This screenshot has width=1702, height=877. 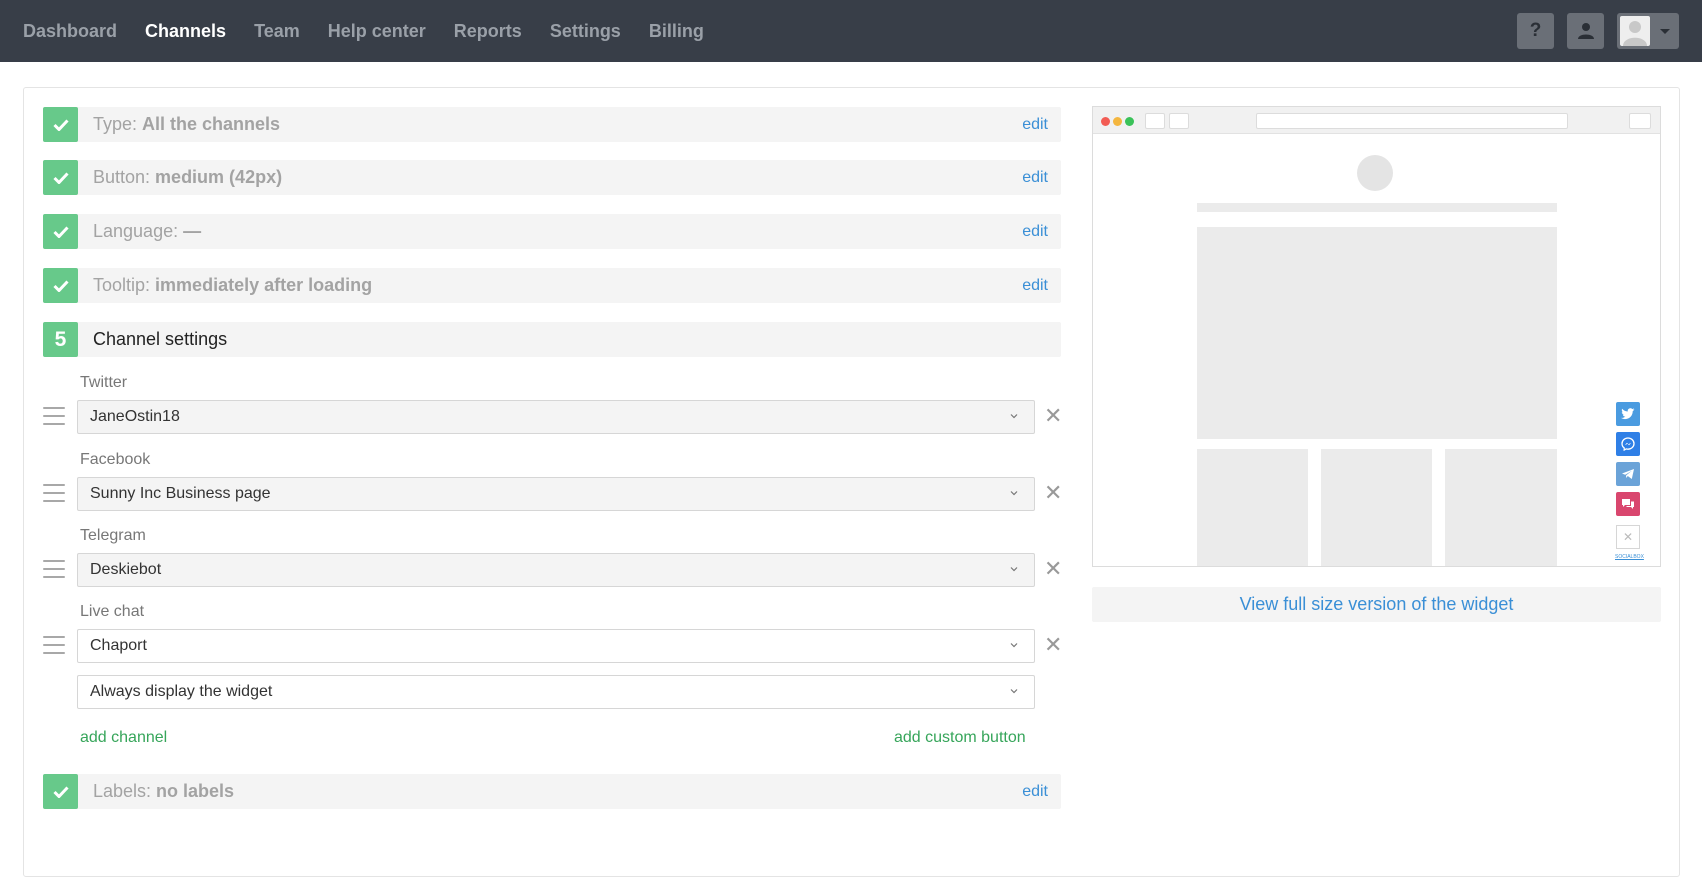 What do you see at coordinates (1053, 569) in the screenshot?
I see `remove-telegram-icon: ✕` at bounding box center [1053, 569].